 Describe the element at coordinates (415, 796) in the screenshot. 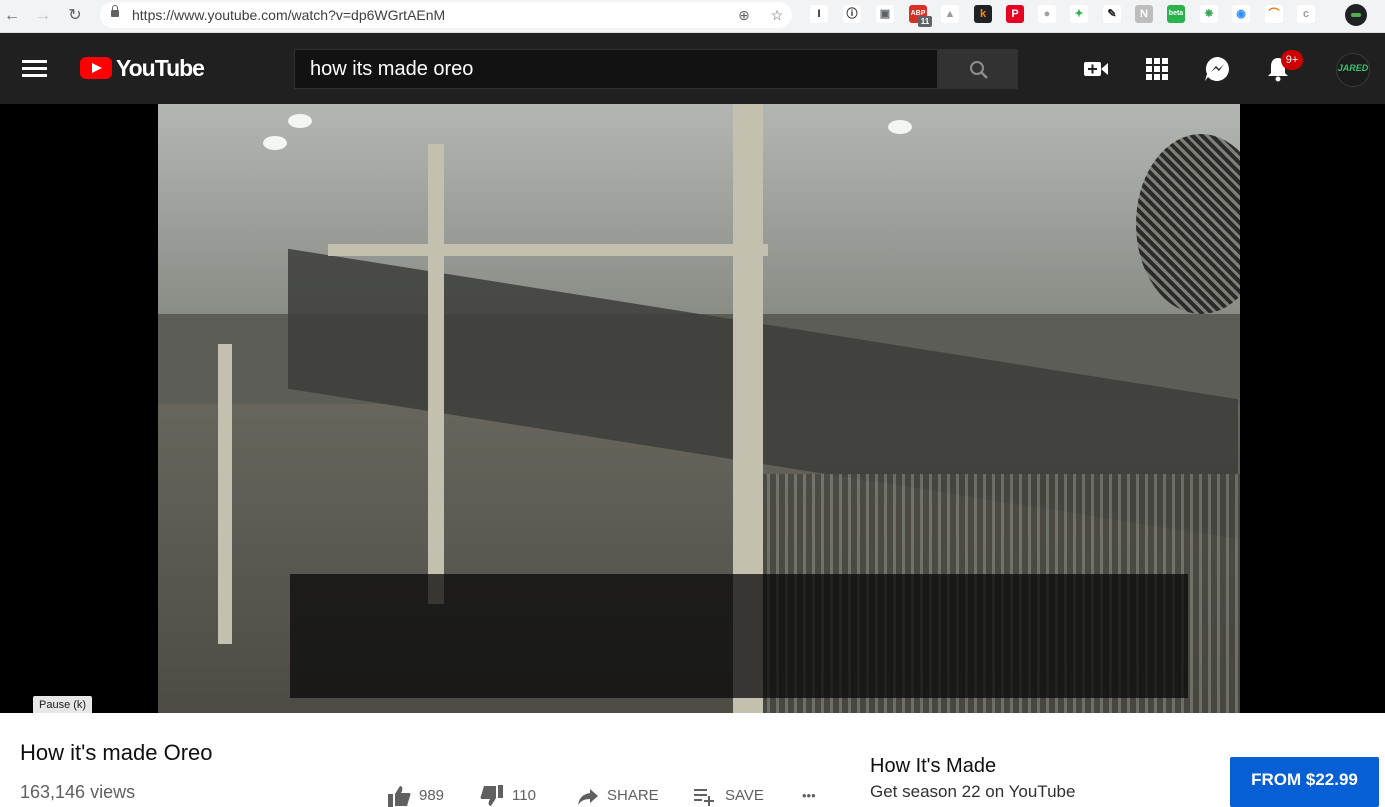

I see `like-button: 989` at that location.